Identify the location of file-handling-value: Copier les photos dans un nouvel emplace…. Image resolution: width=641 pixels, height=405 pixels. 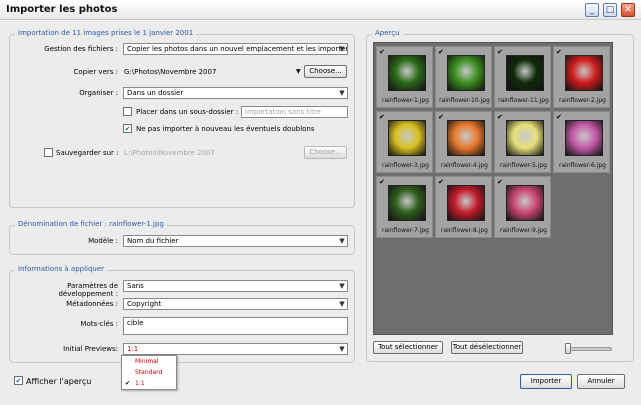
(237, 49).